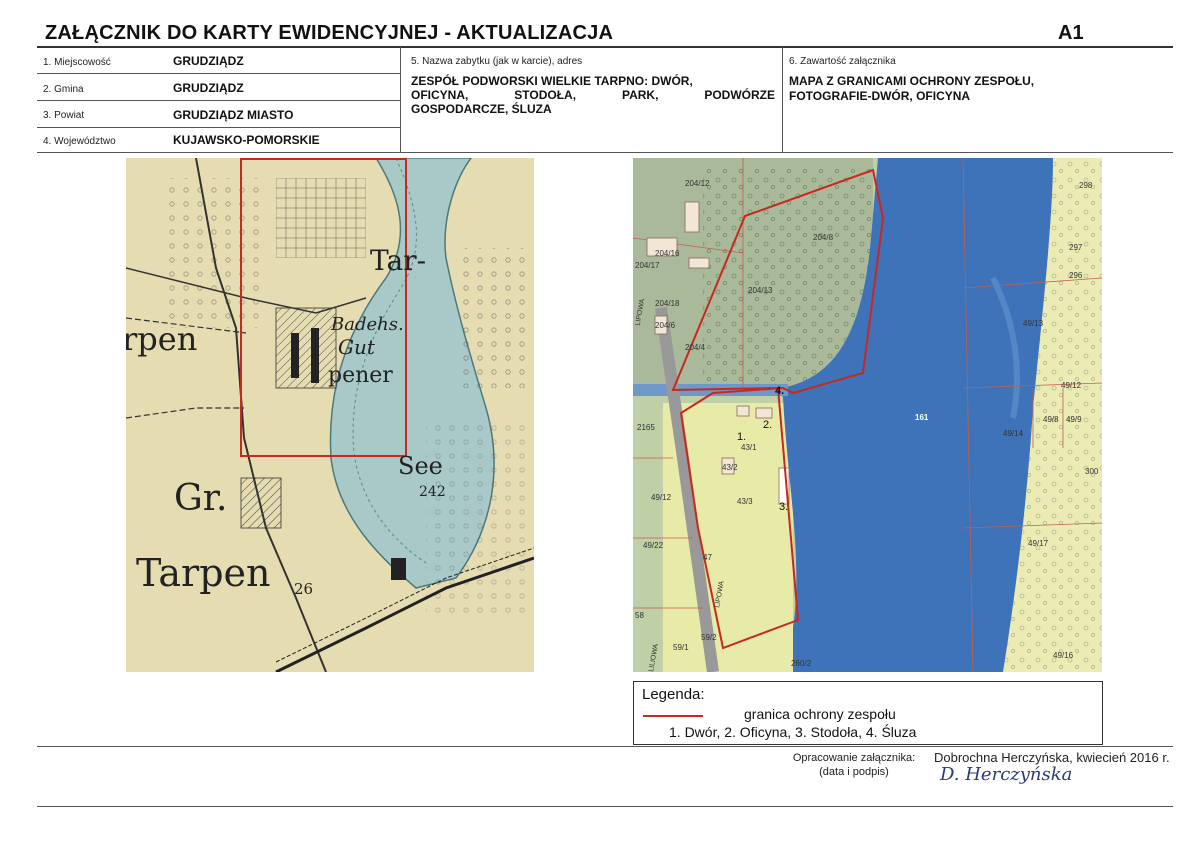  Describe the element at coordinates (1071, 33) in the screenshot. I see `attachment-code: A1` at that location.